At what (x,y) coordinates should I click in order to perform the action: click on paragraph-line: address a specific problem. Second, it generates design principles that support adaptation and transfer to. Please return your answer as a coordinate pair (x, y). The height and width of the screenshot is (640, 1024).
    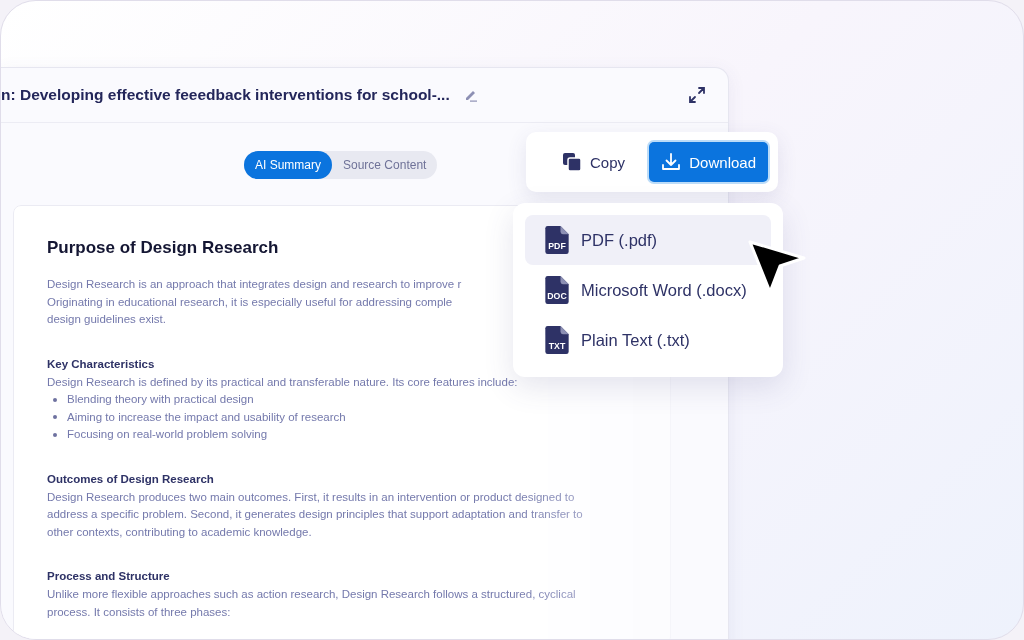
    Looking at the image, I should click on (315, 514).